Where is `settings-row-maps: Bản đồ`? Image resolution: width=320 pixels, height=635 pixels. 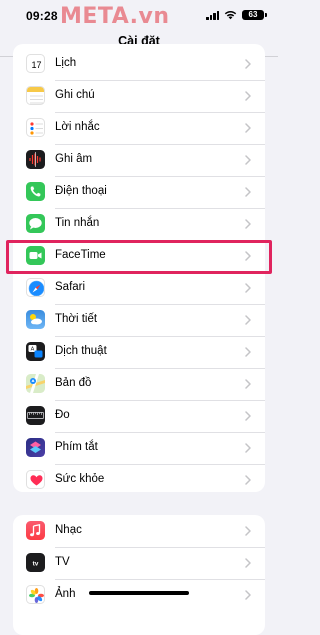
settings-row-maps: Bản đồ is located at coordinates (139, 384).